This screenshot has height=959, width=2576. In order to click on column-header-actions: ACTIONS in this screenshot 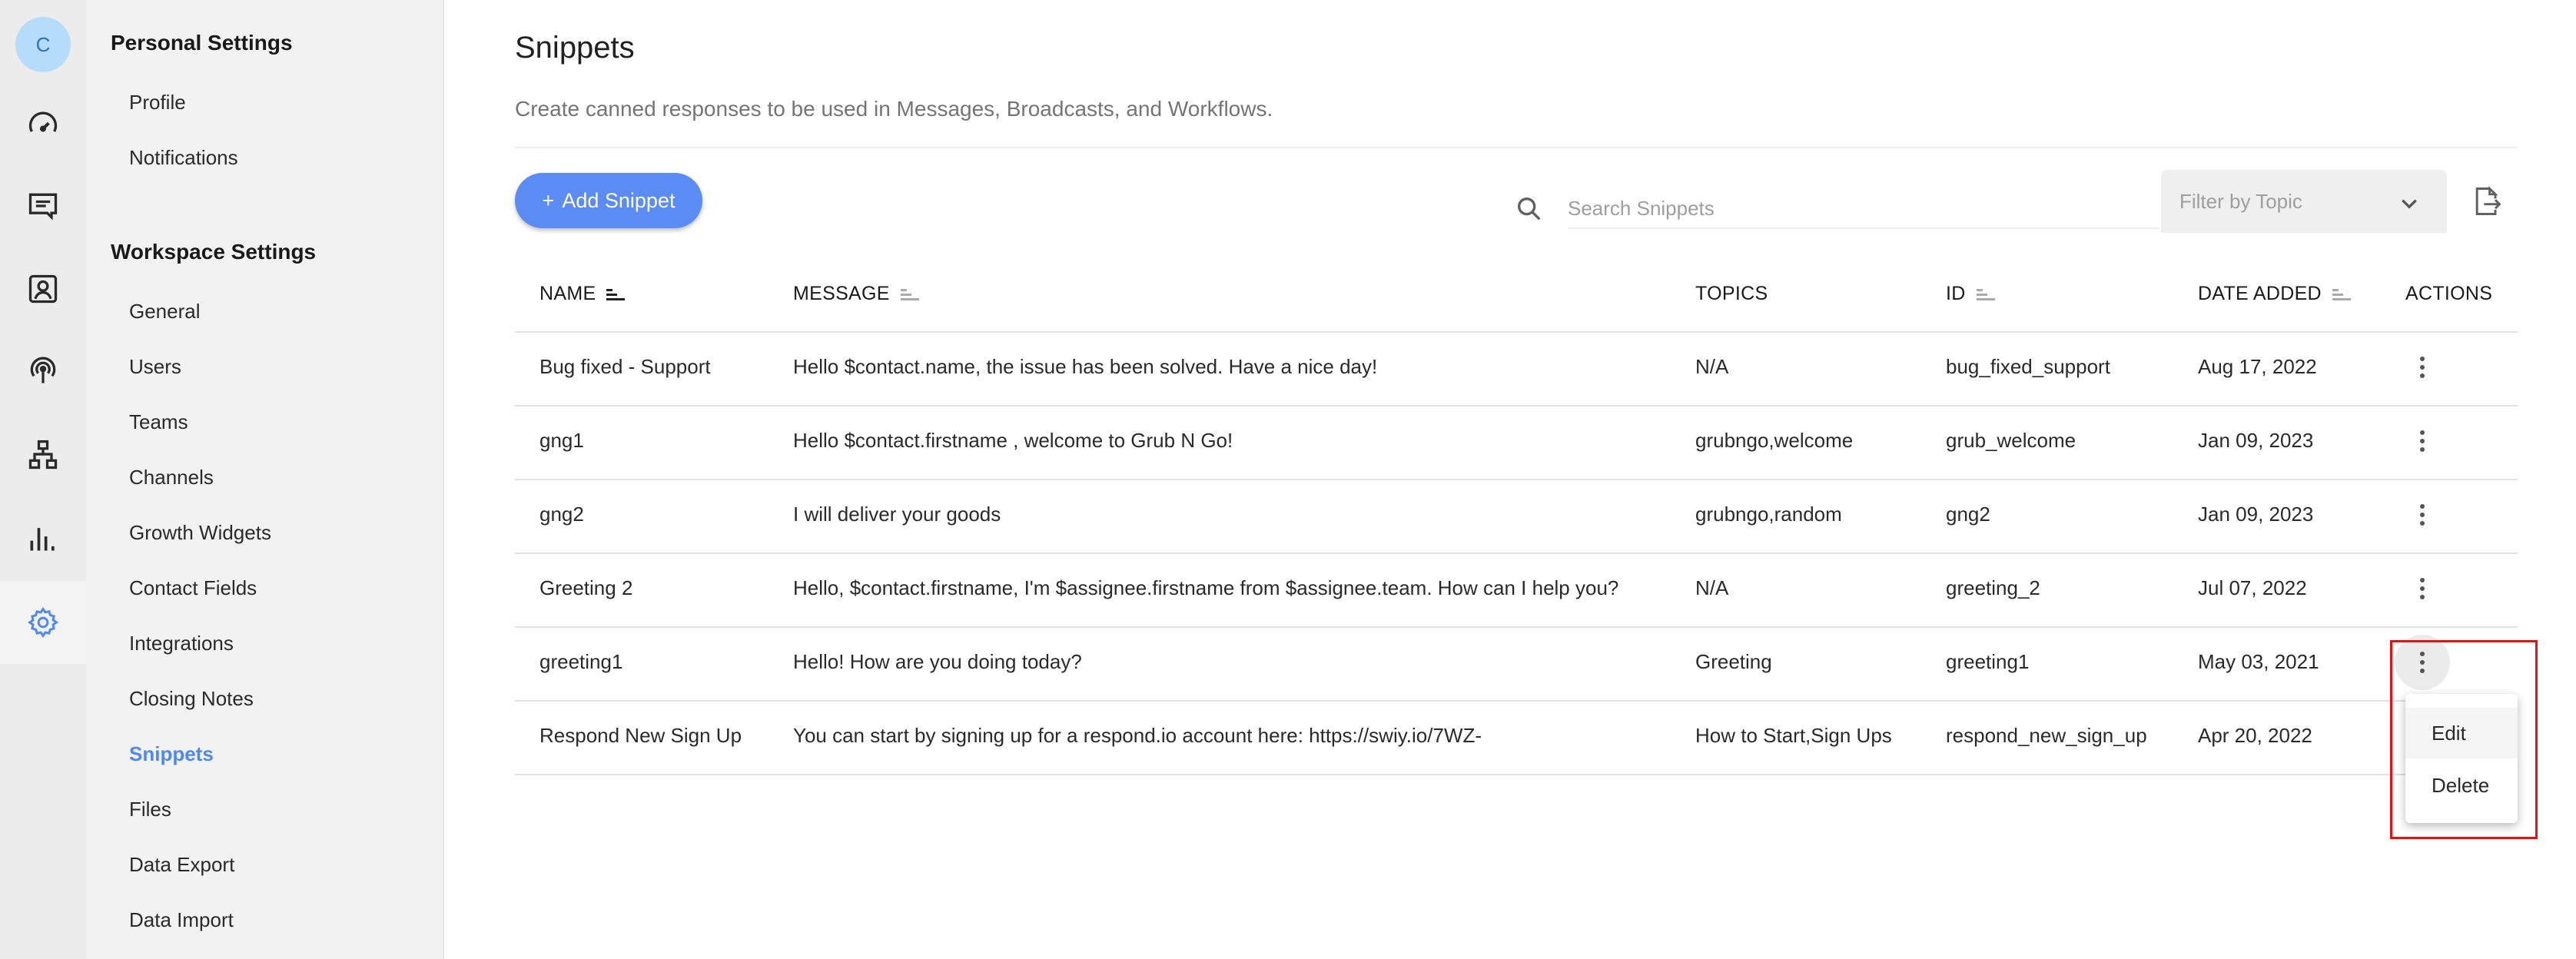, I will do `click(2449, 293)`.